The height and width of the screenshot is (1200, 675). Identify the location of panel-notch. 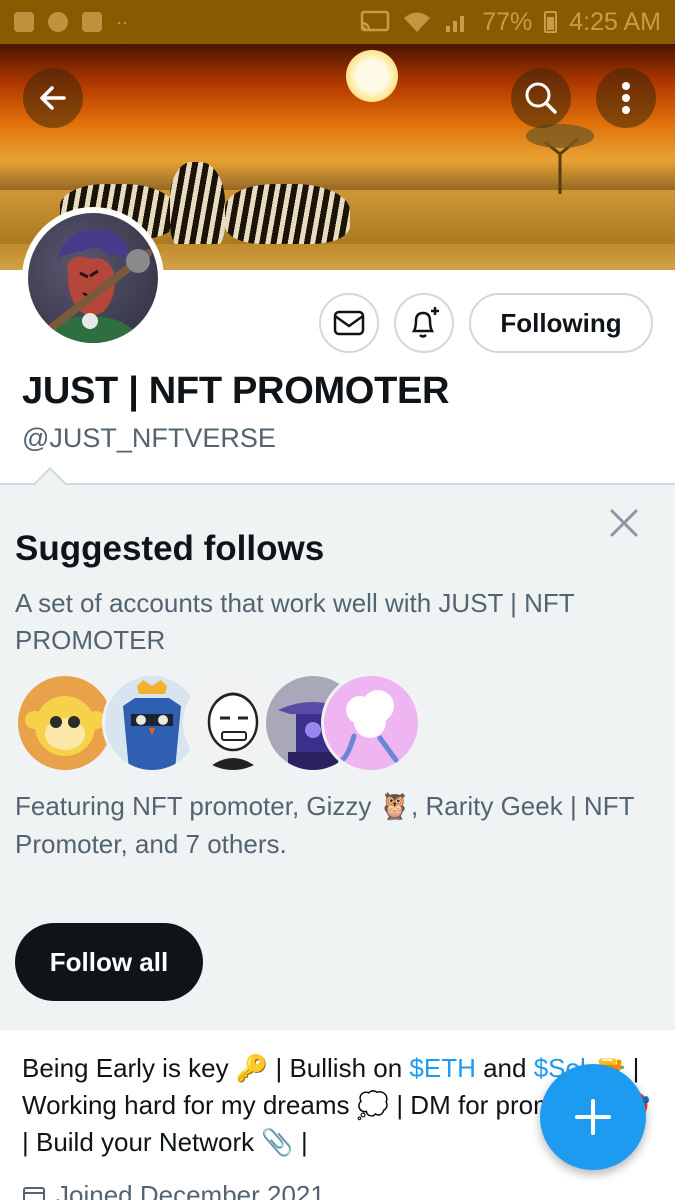
(50, 484).